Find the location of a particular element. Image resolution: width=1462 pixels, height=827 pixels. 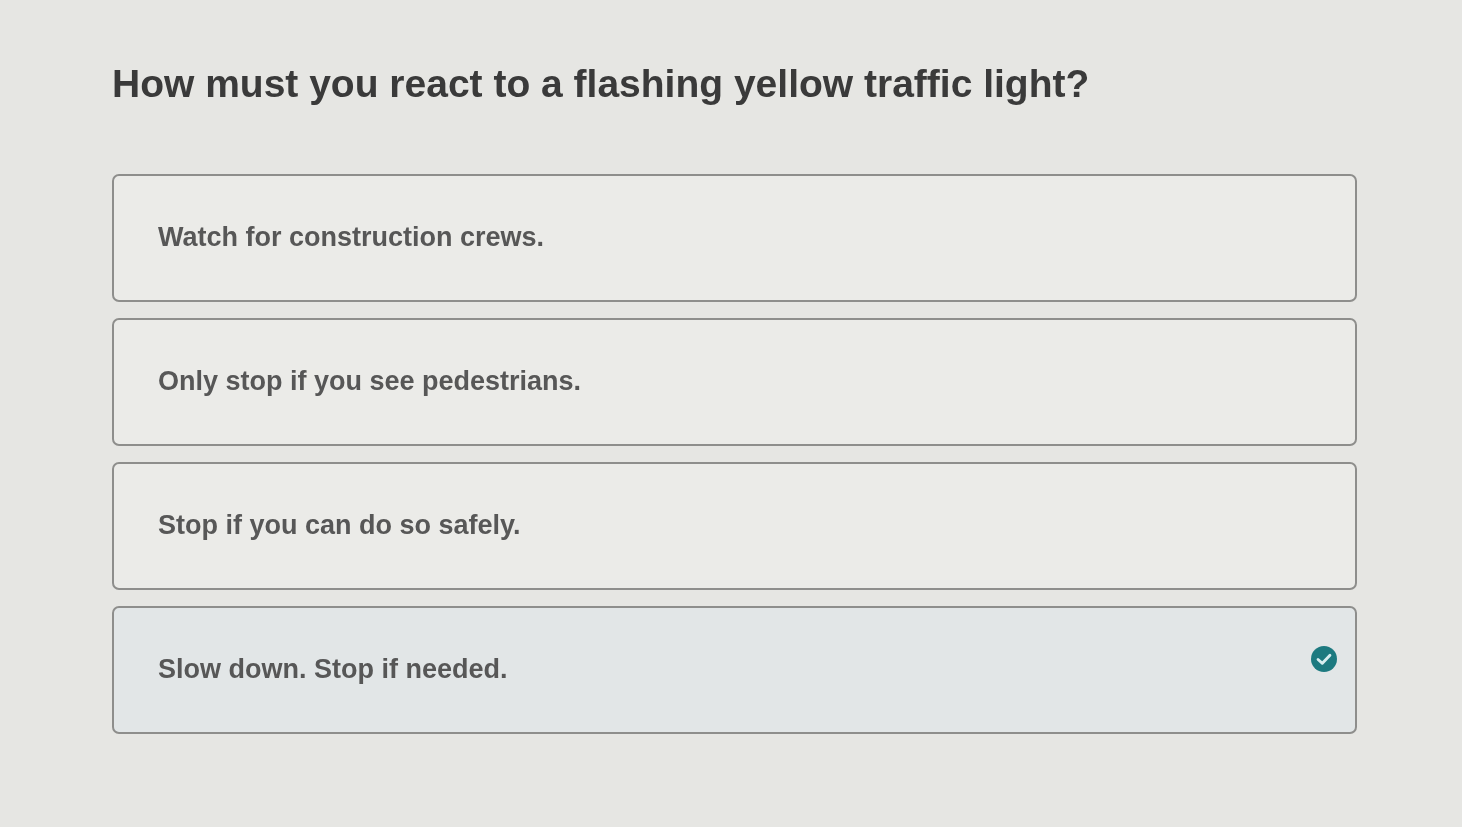

answer-option: Watch for construction crews. is located at coordinates (734, 238).